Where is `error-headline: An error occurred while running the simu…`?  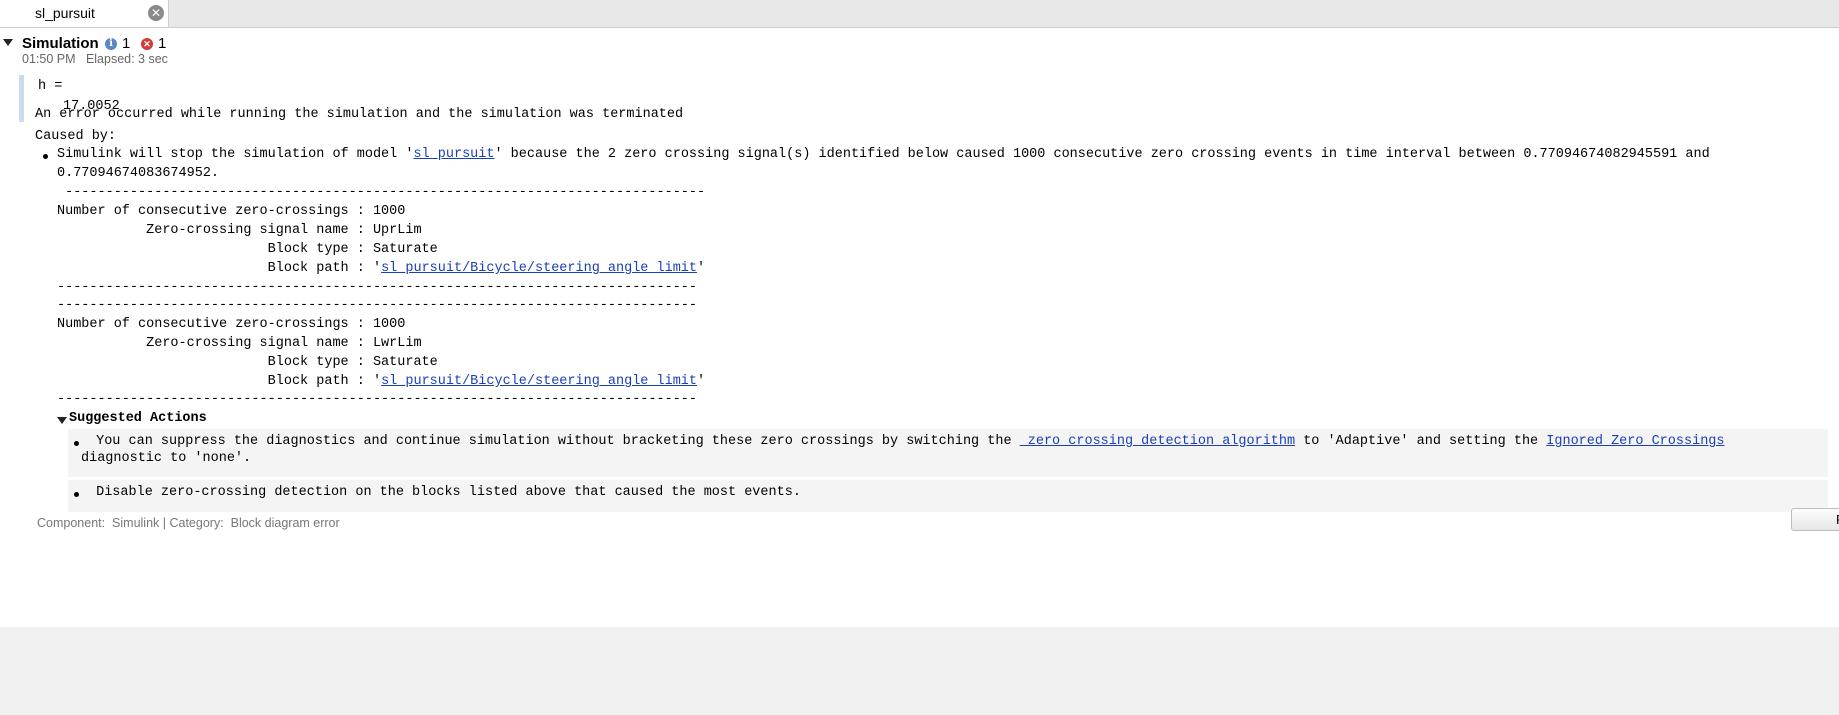 error-headline: An error occurred while running the simu… is located at coordinates (359, 114).